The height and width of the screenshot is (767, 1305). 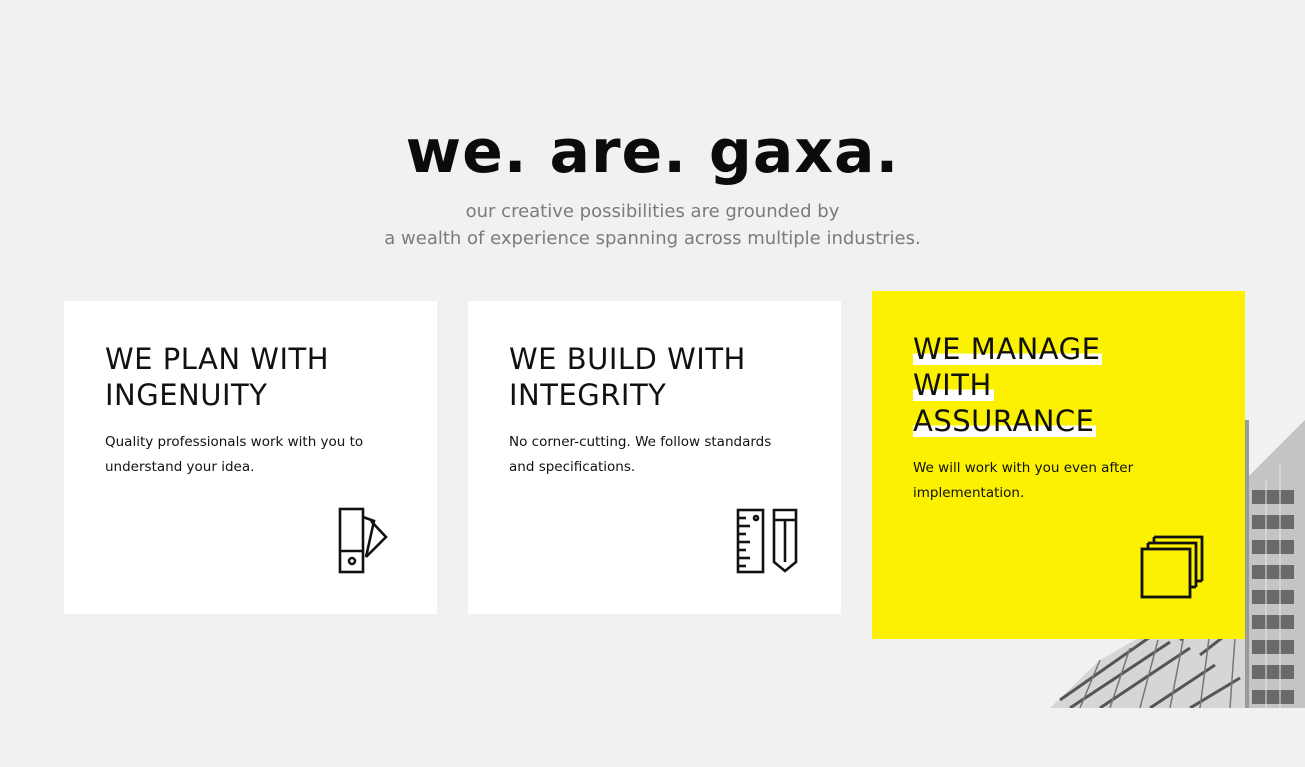 What do you see at coordinates (769, 543) in the screenshot?
I see `ruler-pencil-icon` at bounding box center [769, 543].